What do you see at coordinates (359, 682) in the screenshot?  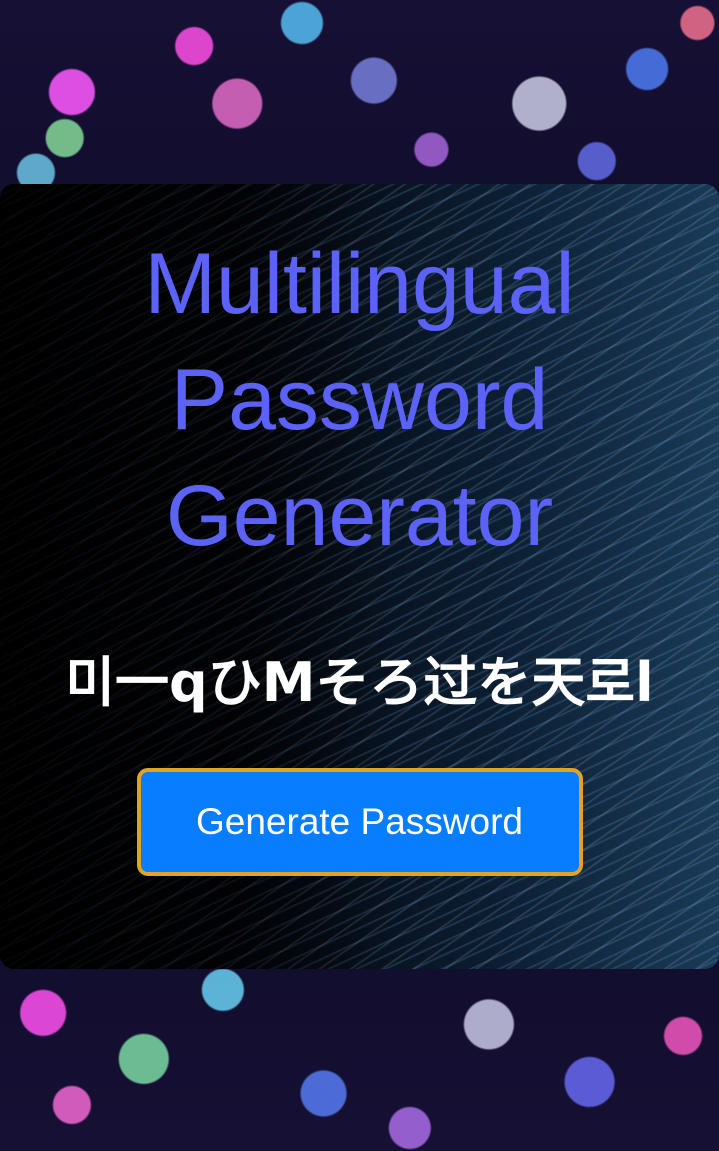 I see `generated-password: 미一qひMそろ过を天로l` at bounding box center [359, 682].